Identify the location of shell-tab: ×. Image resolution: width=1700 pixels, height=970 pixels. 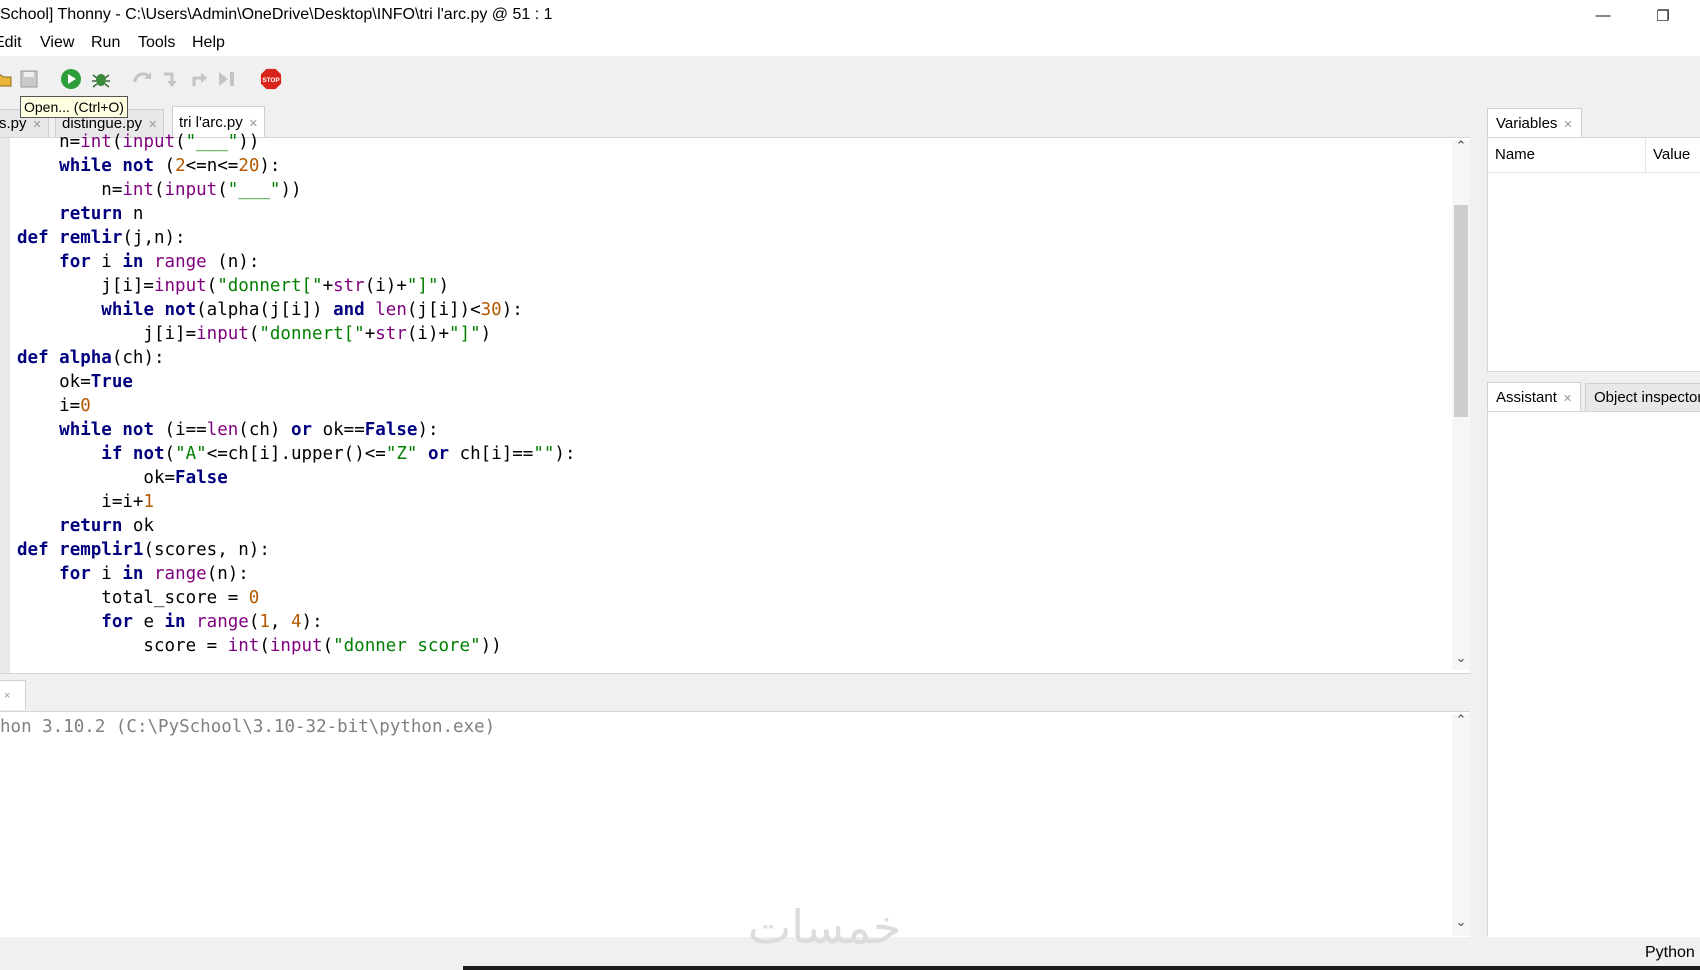
(13, 695).